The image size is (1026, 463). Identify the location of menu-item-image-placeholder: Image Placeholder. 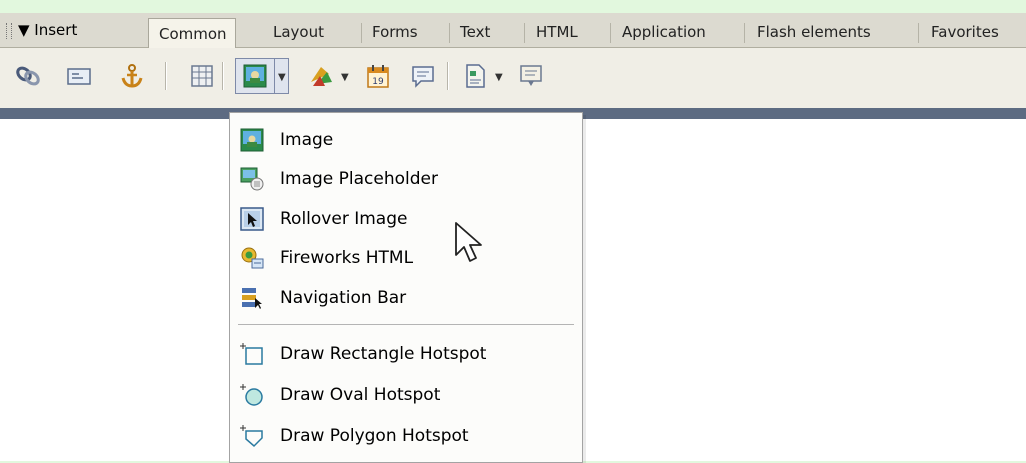
(405, 179).